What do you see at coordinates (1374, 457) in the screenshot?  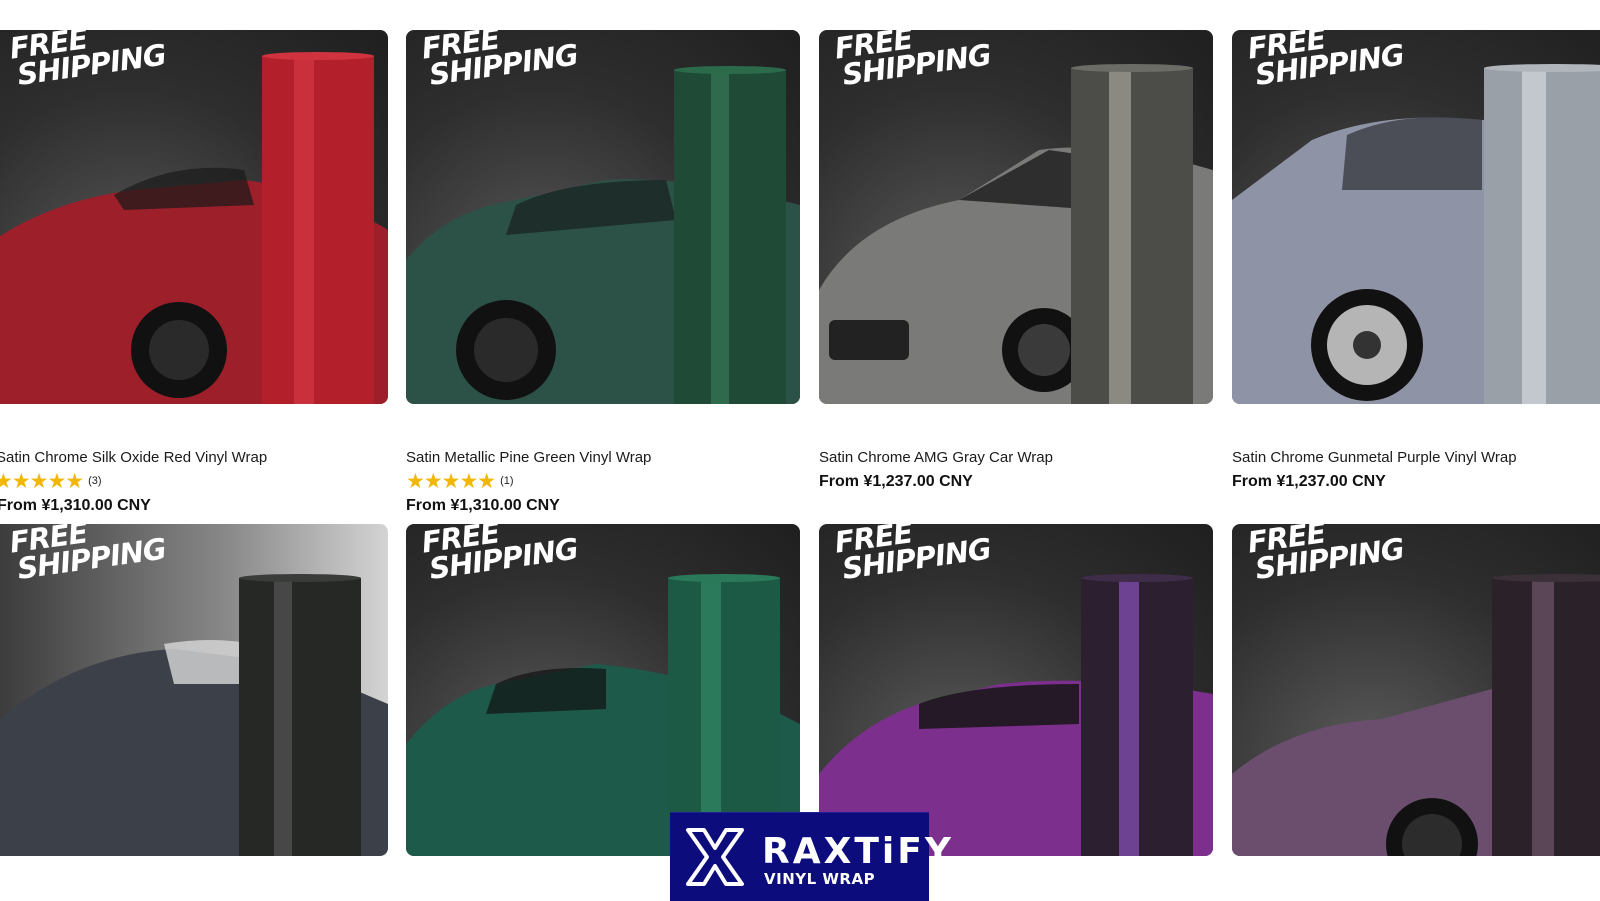 I see `product-title: Satin Chrome Gunmetal Purple Vinyl Wrap` at bounding box center [1374, 457].